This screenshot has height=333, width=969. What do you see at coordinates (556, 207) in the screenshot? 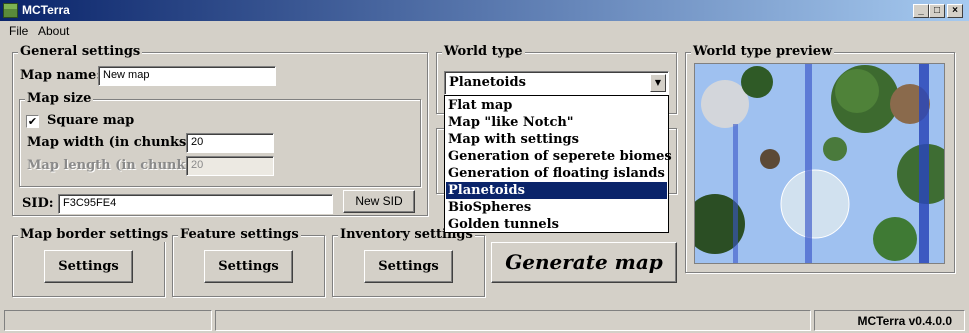
I see `world-type-option: BioSpheres` at bounding box center [556, 207].